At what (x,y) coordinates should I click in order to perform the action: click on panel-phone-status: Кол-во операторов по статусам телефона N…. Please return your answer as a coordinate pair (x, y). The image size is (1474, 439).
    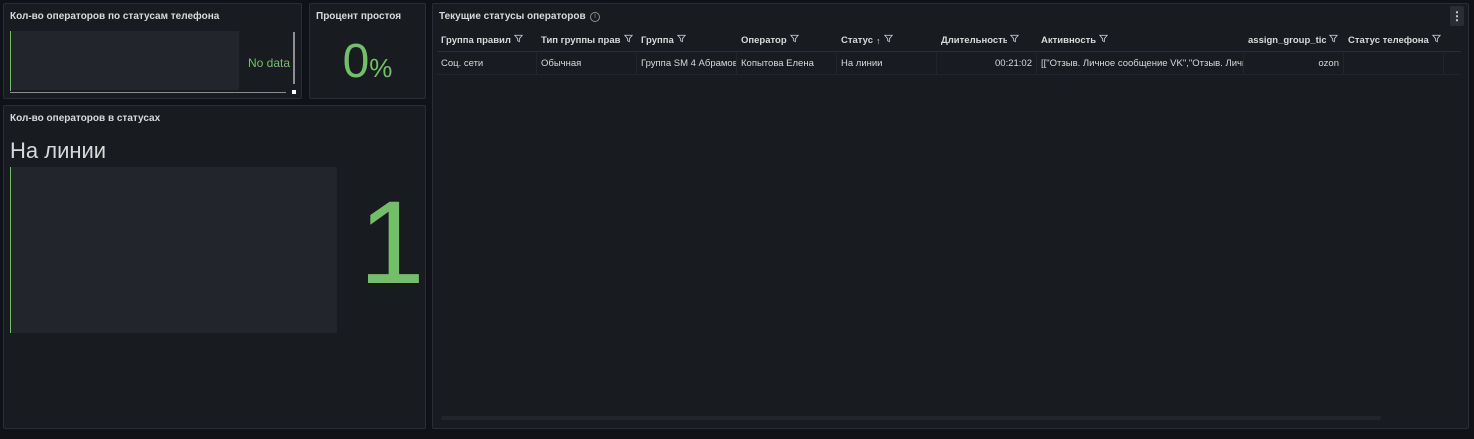
    Looking at the image, I should click on (152, 51).